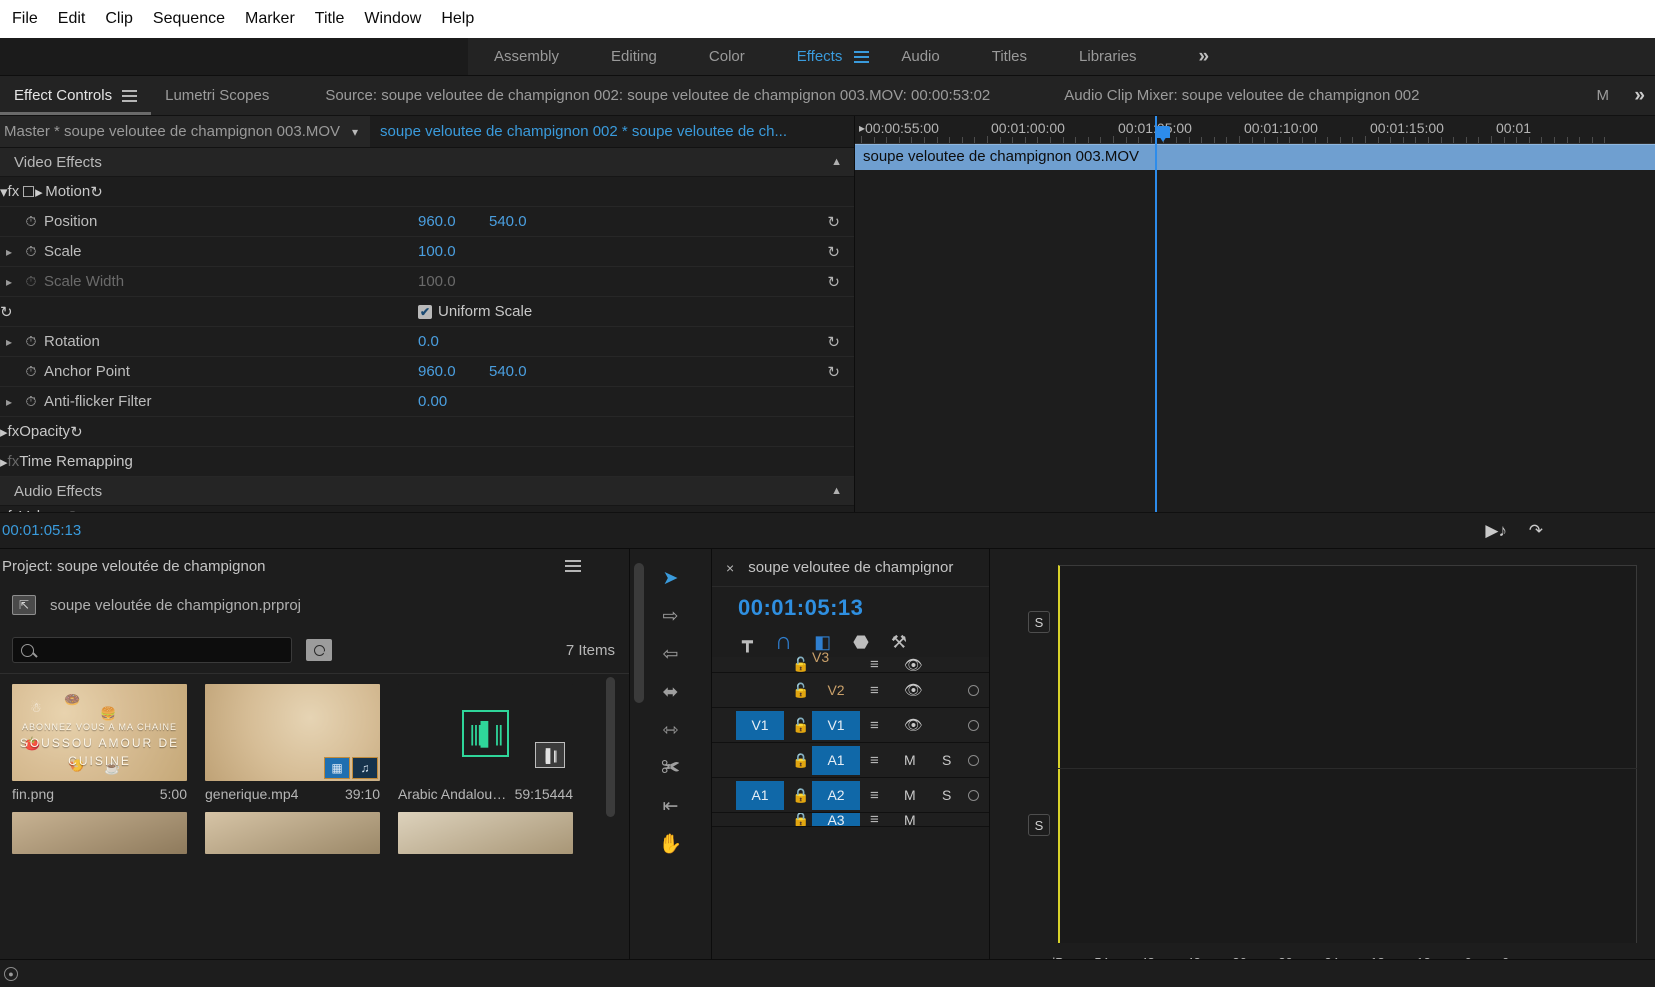  I want to click on search-input, so click(152, 650).